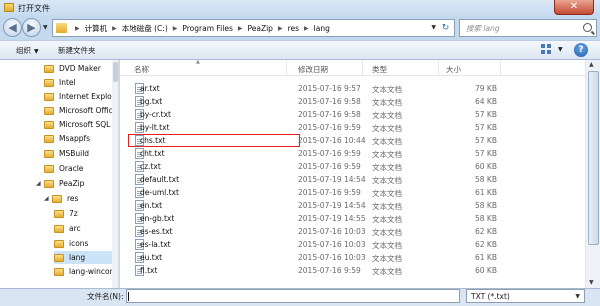  I want to click on breadcrumb-segment: 计算机, so click(96, 28).